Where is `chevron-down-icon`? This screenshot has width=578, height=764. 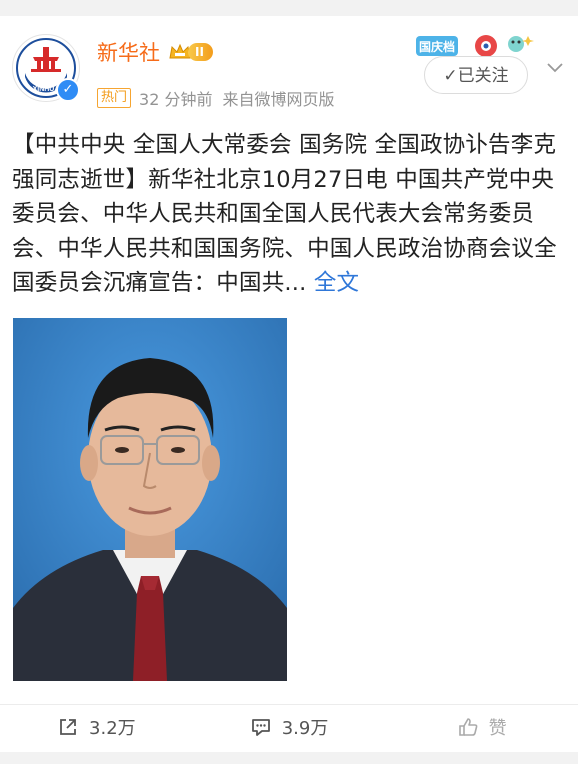
chevron-down-icon is located at coordinates (555, 67).